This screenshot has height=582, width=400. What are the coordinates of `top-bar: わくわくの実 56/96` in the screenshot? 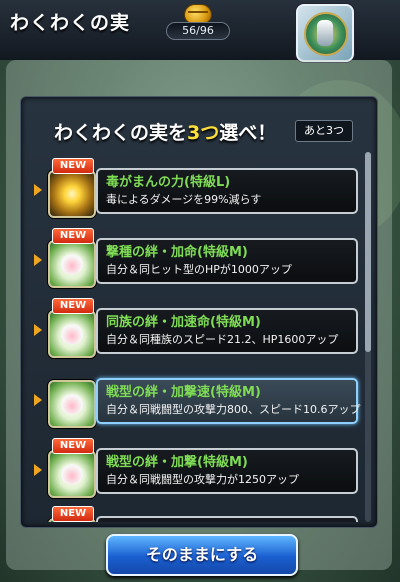 It's located at (200, 31).